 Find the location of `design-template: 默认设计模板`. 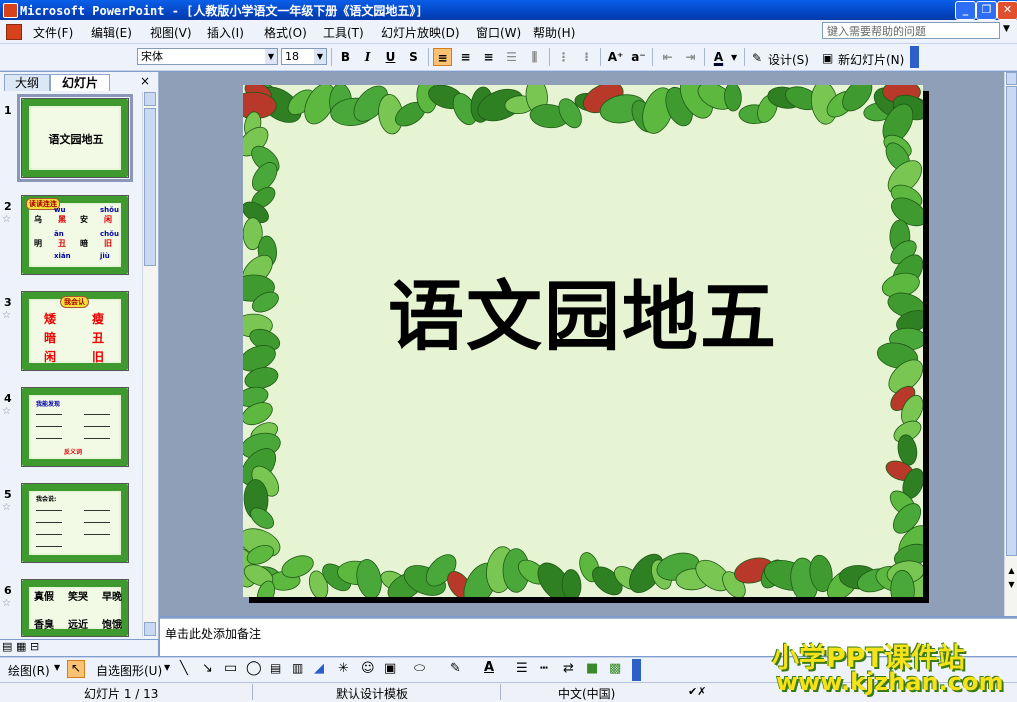

design-template: 默认设计模板 is located at coordinates (372, 693).